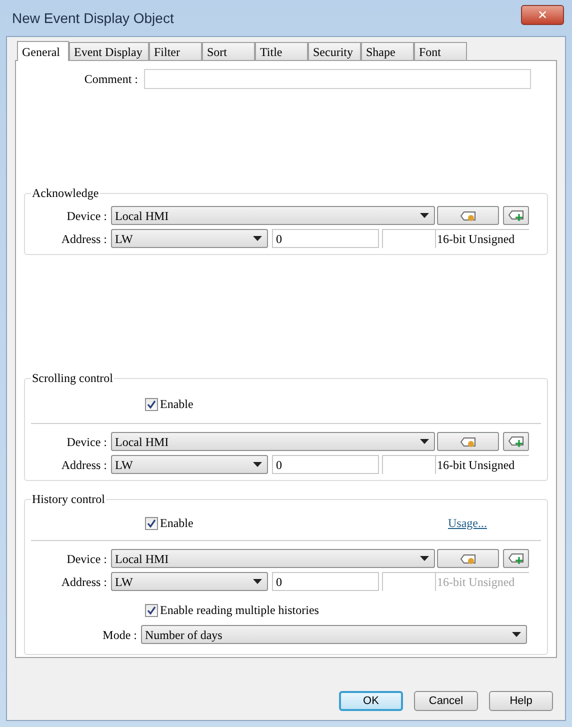 Image resolution: width=572 pixels, height=727 pixels. What do you see at coordinates (43, 51) in the screenshot?
I see `tab: General` at bounding box center [43, 51].